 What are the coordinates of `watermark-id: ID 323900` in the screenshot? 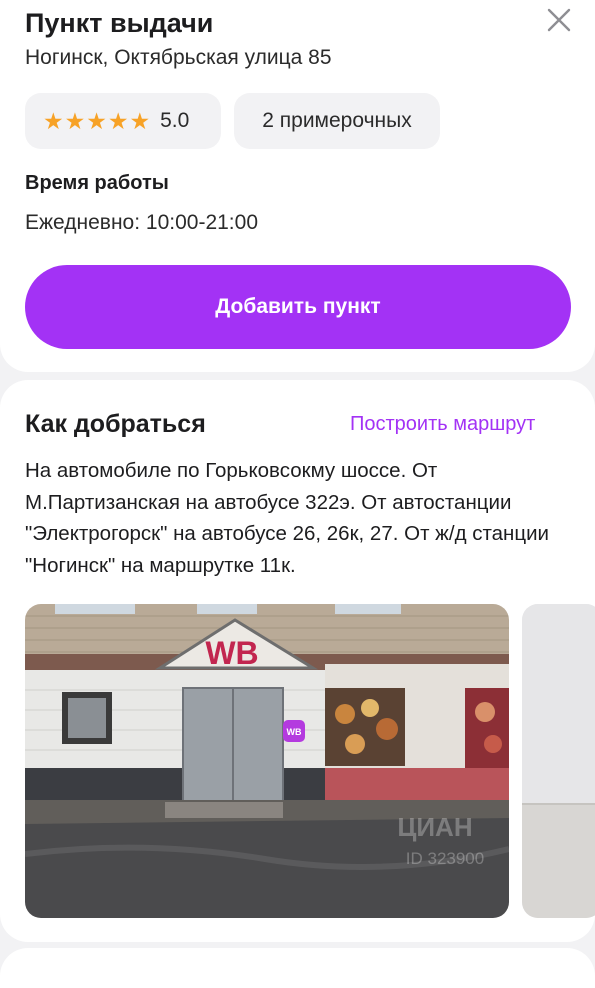 It's located at (445, 858).